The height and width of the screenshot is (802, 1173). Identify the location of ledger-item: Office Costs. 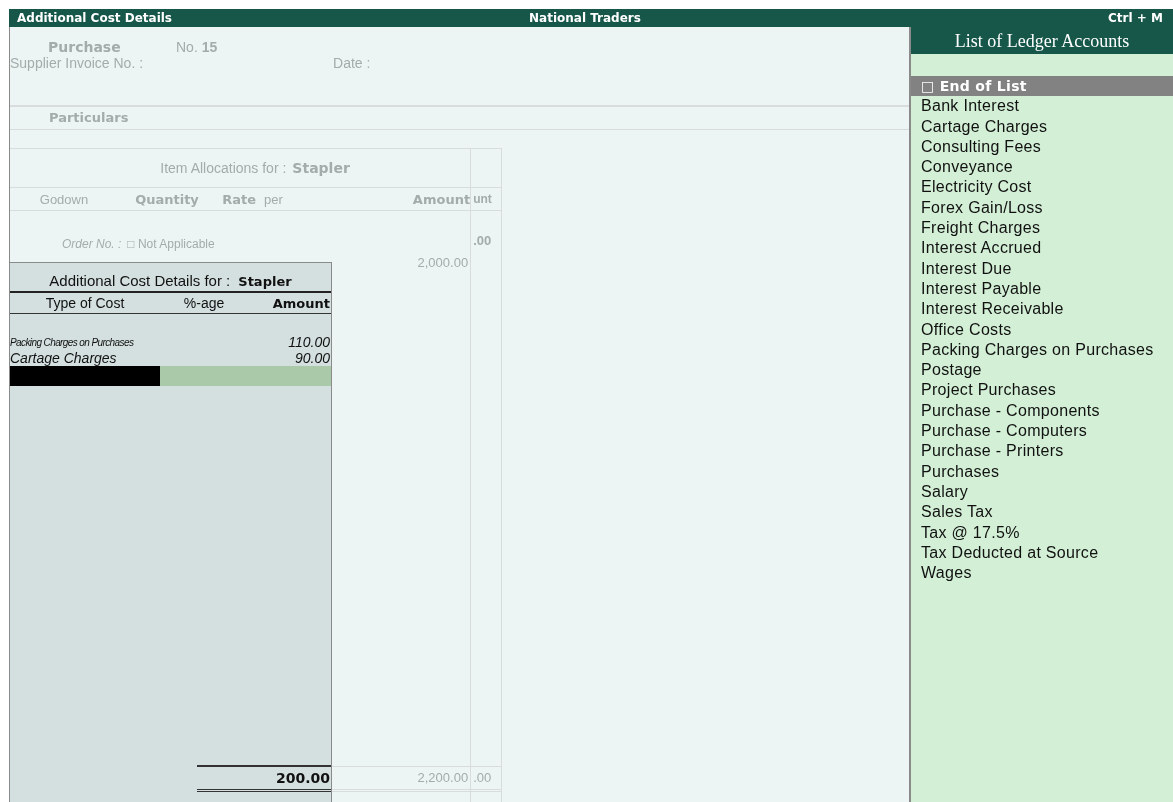
(1042, 329).